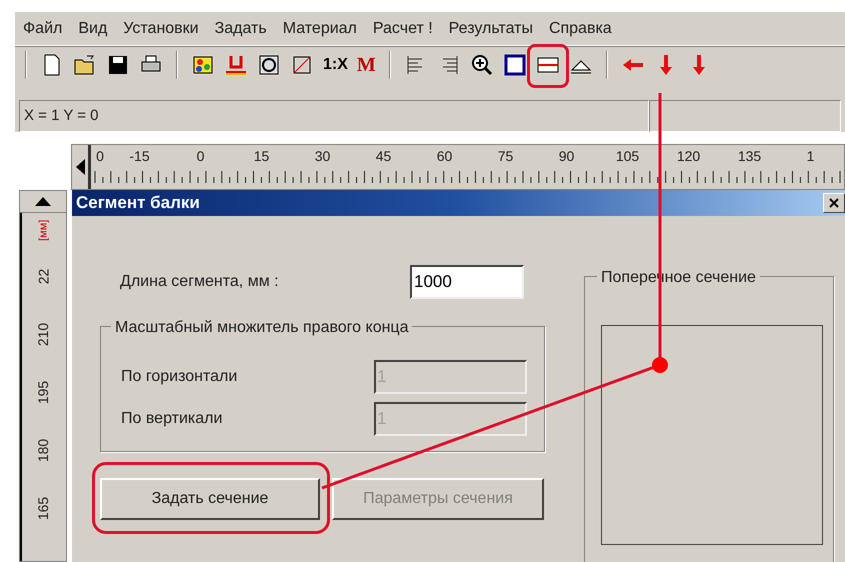 This screenshot has height=562, width=845. Describe the element at coordinates (172, 418) in the screenshot. I see `field-label: По вертикали` at that location.